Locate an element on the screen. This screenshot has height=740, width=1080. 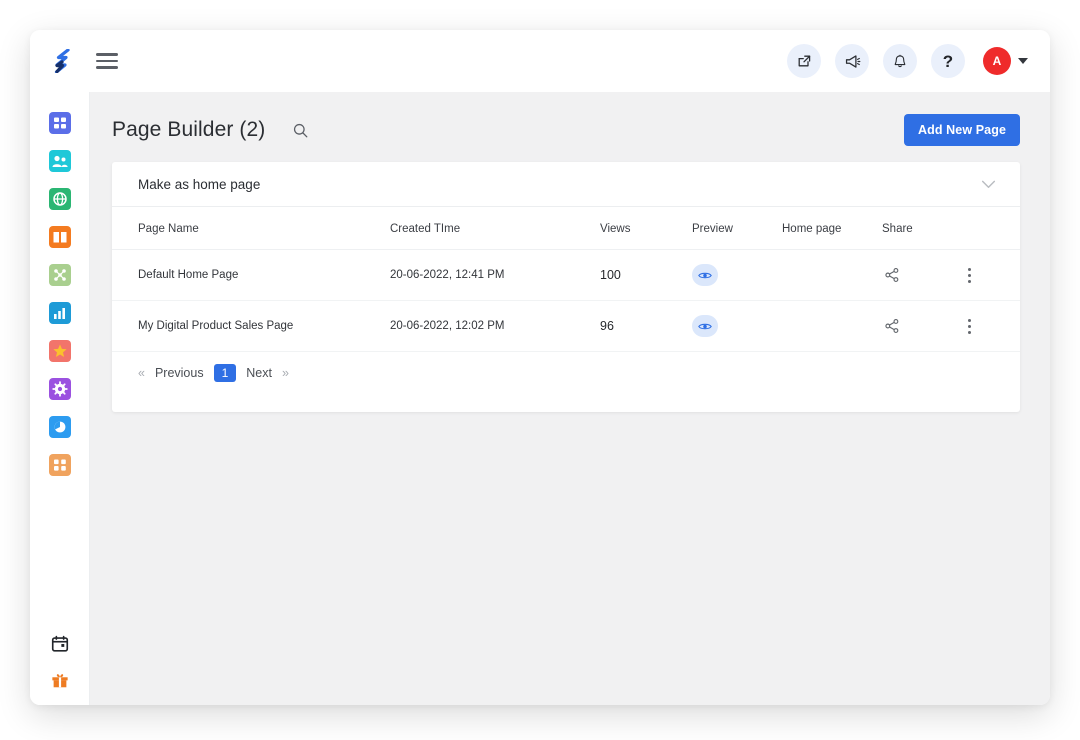
search-icon is located at coordinates (300, 130).